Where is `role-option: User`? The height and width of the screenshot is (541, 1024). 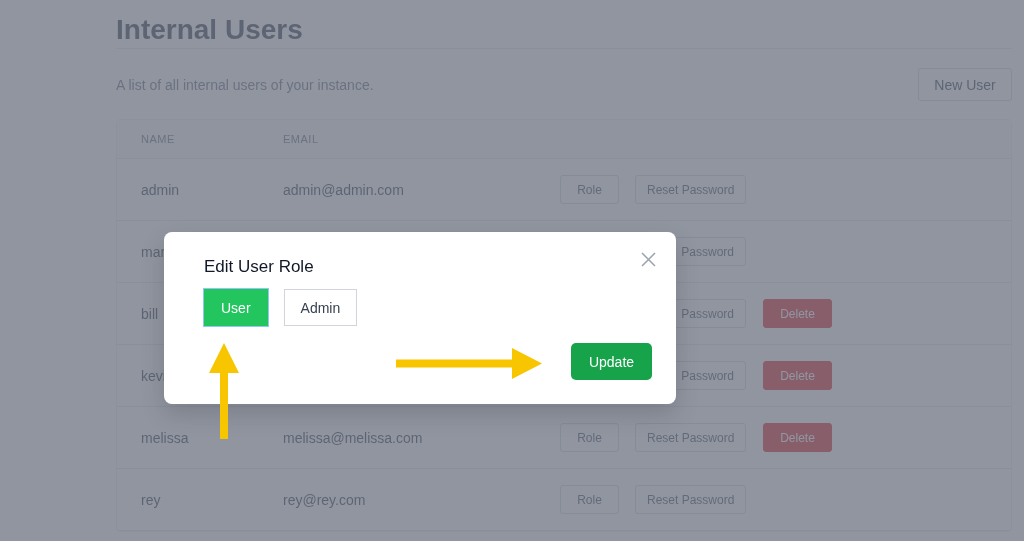 role-option: User is located at coordinates (236, 307).